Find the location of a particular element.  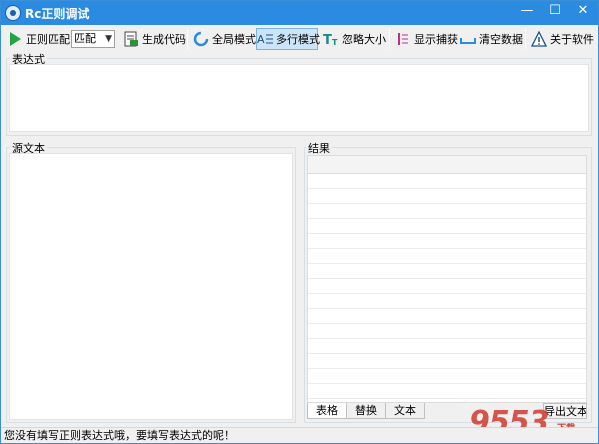

refresh-circle-icon is located at coordinates (201, 39).